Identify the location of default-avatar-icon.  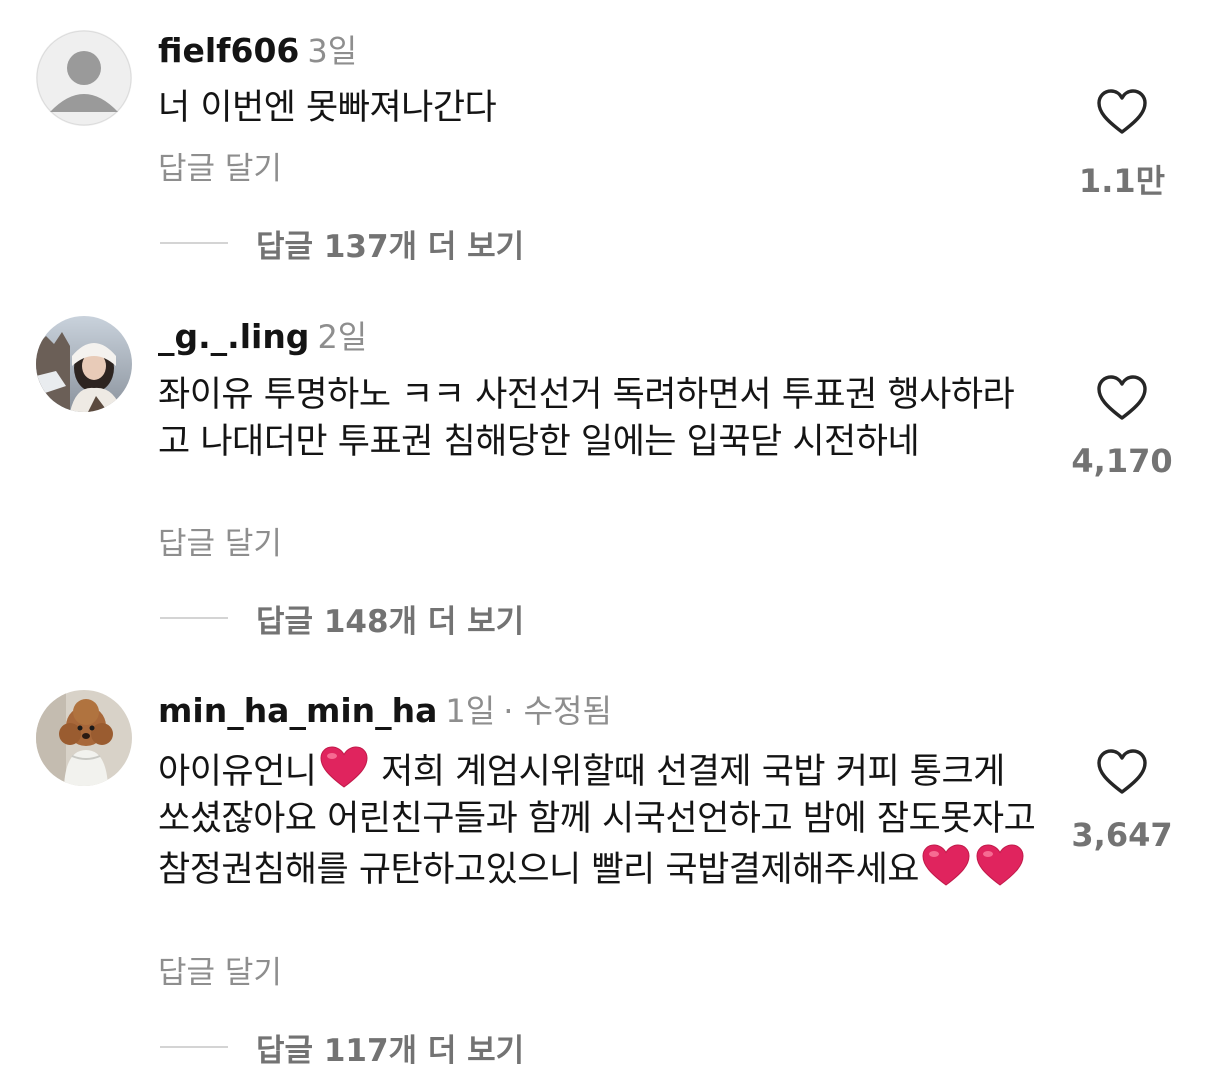
(84, 78).